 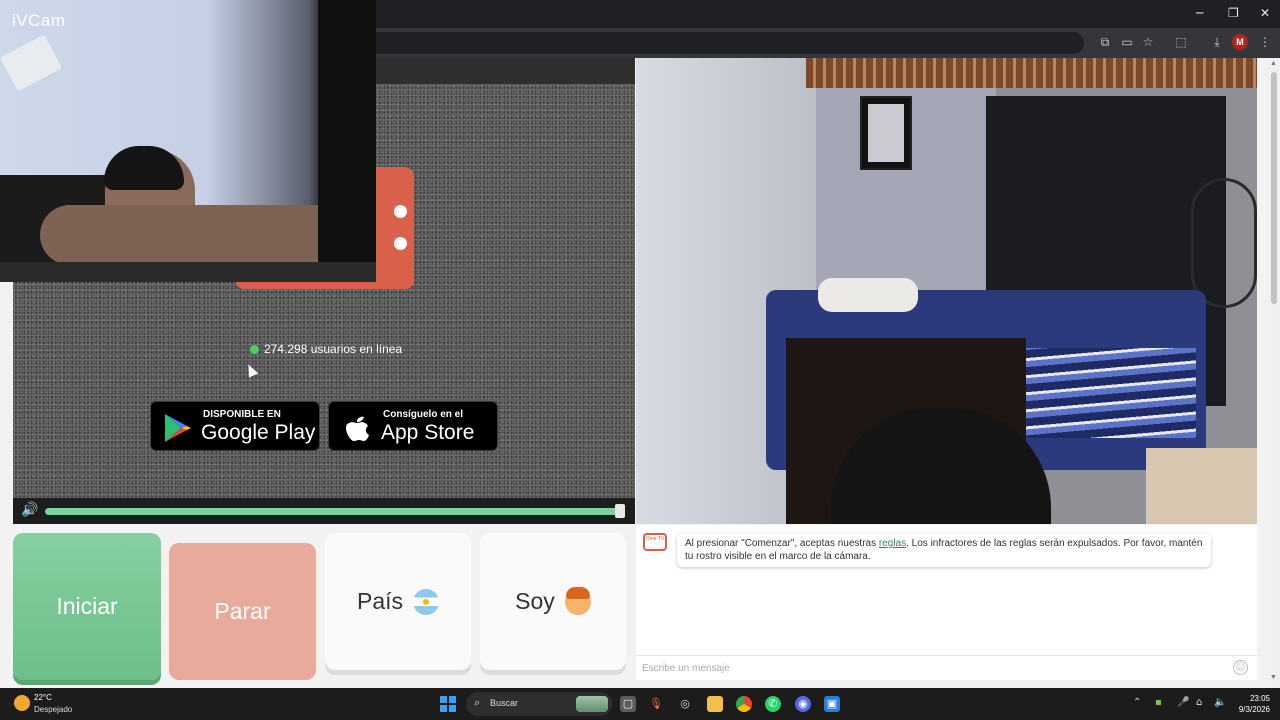 I want to click on bookmark-star-icon: ☆, so click(x=1148, y=42).